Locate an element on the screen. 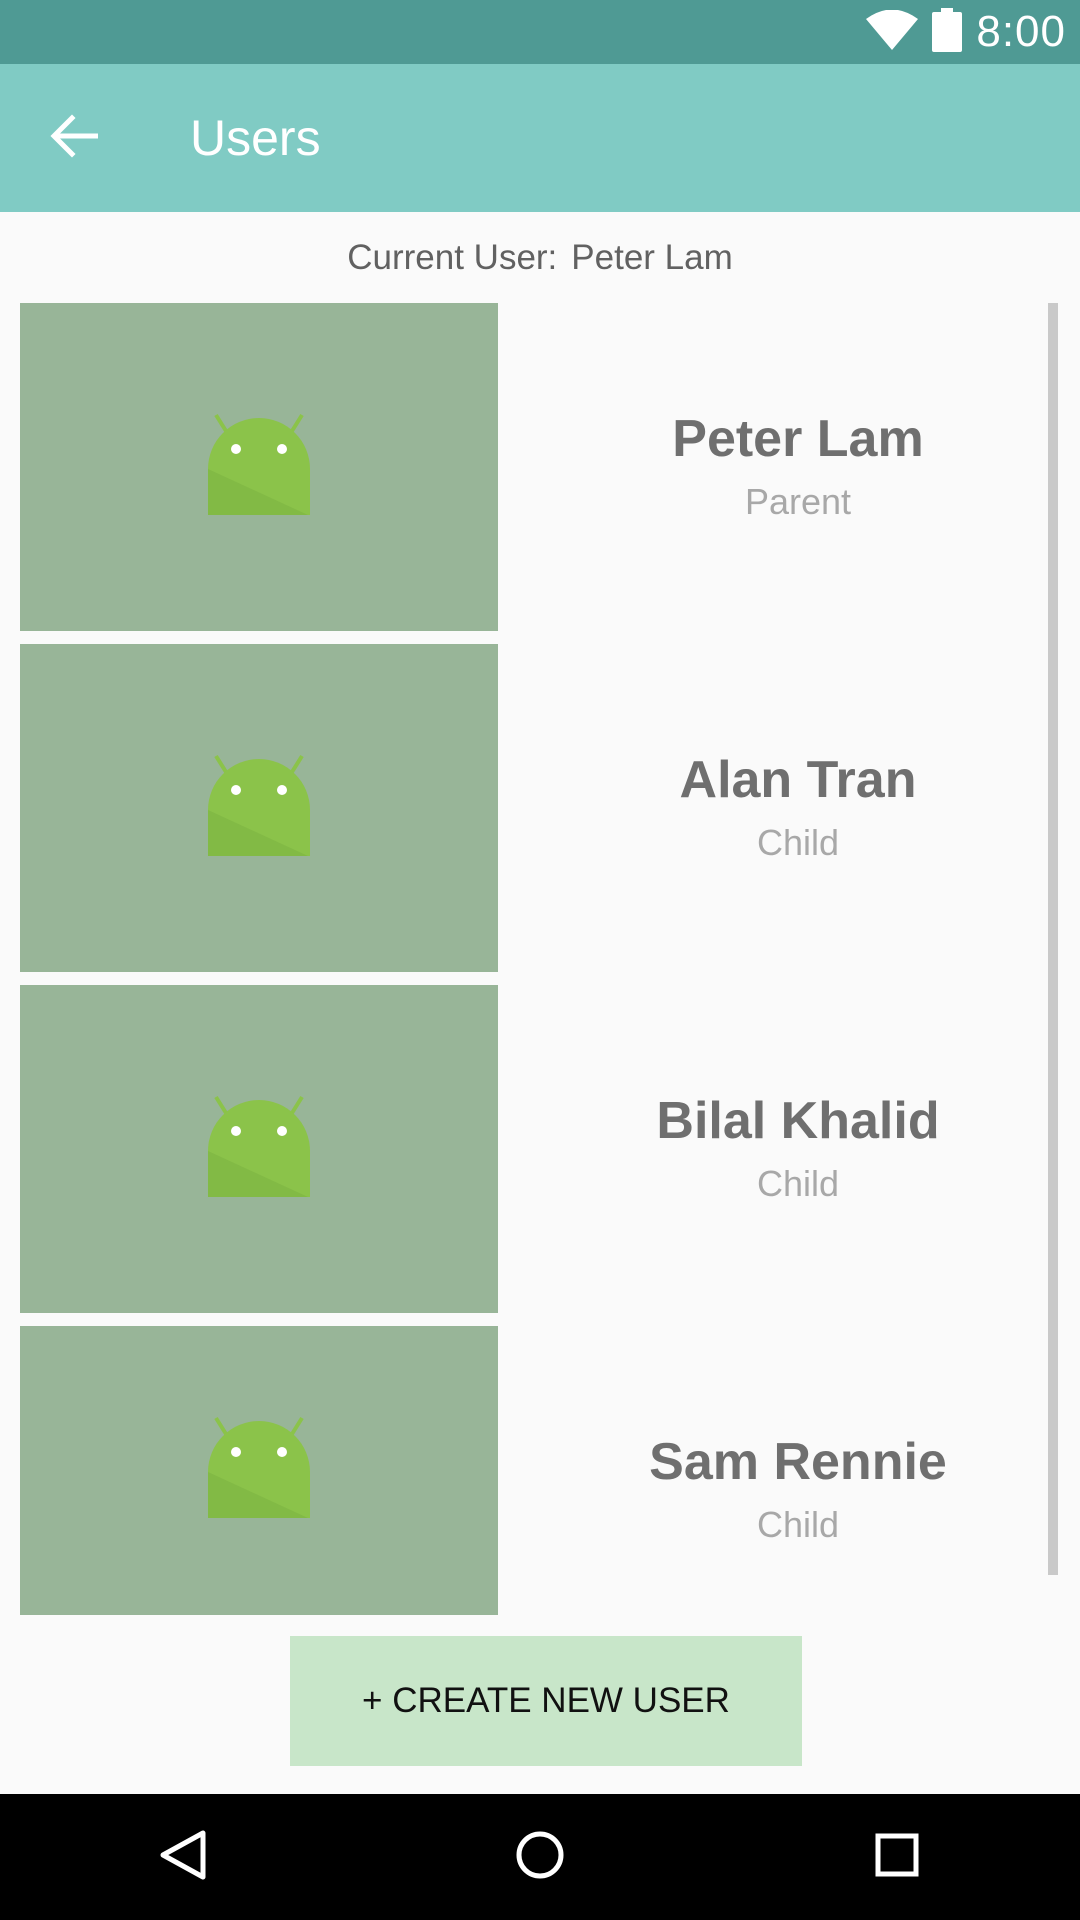 This screenshot has height=1920, width=1080. user-info: Peter Lam Parent is located at coordinates (779, 467).